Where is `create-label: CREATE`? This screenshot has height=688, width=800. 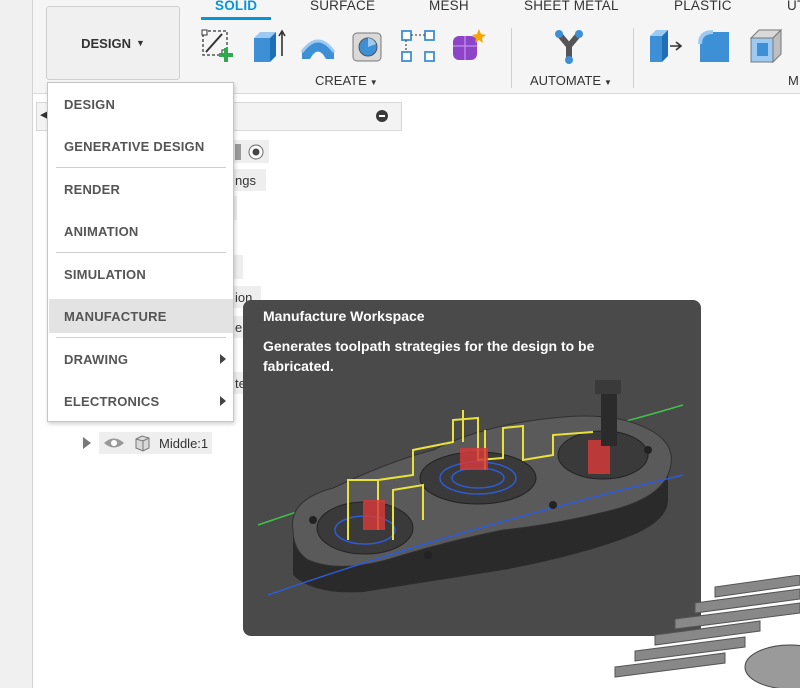 create-label: CREATE is located at coordinates (341, 80).